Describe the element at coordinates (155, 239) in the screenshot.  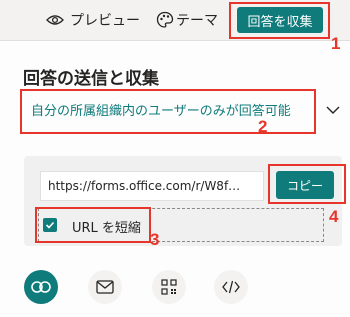
I see `annotation-number-3: 3` at that location.